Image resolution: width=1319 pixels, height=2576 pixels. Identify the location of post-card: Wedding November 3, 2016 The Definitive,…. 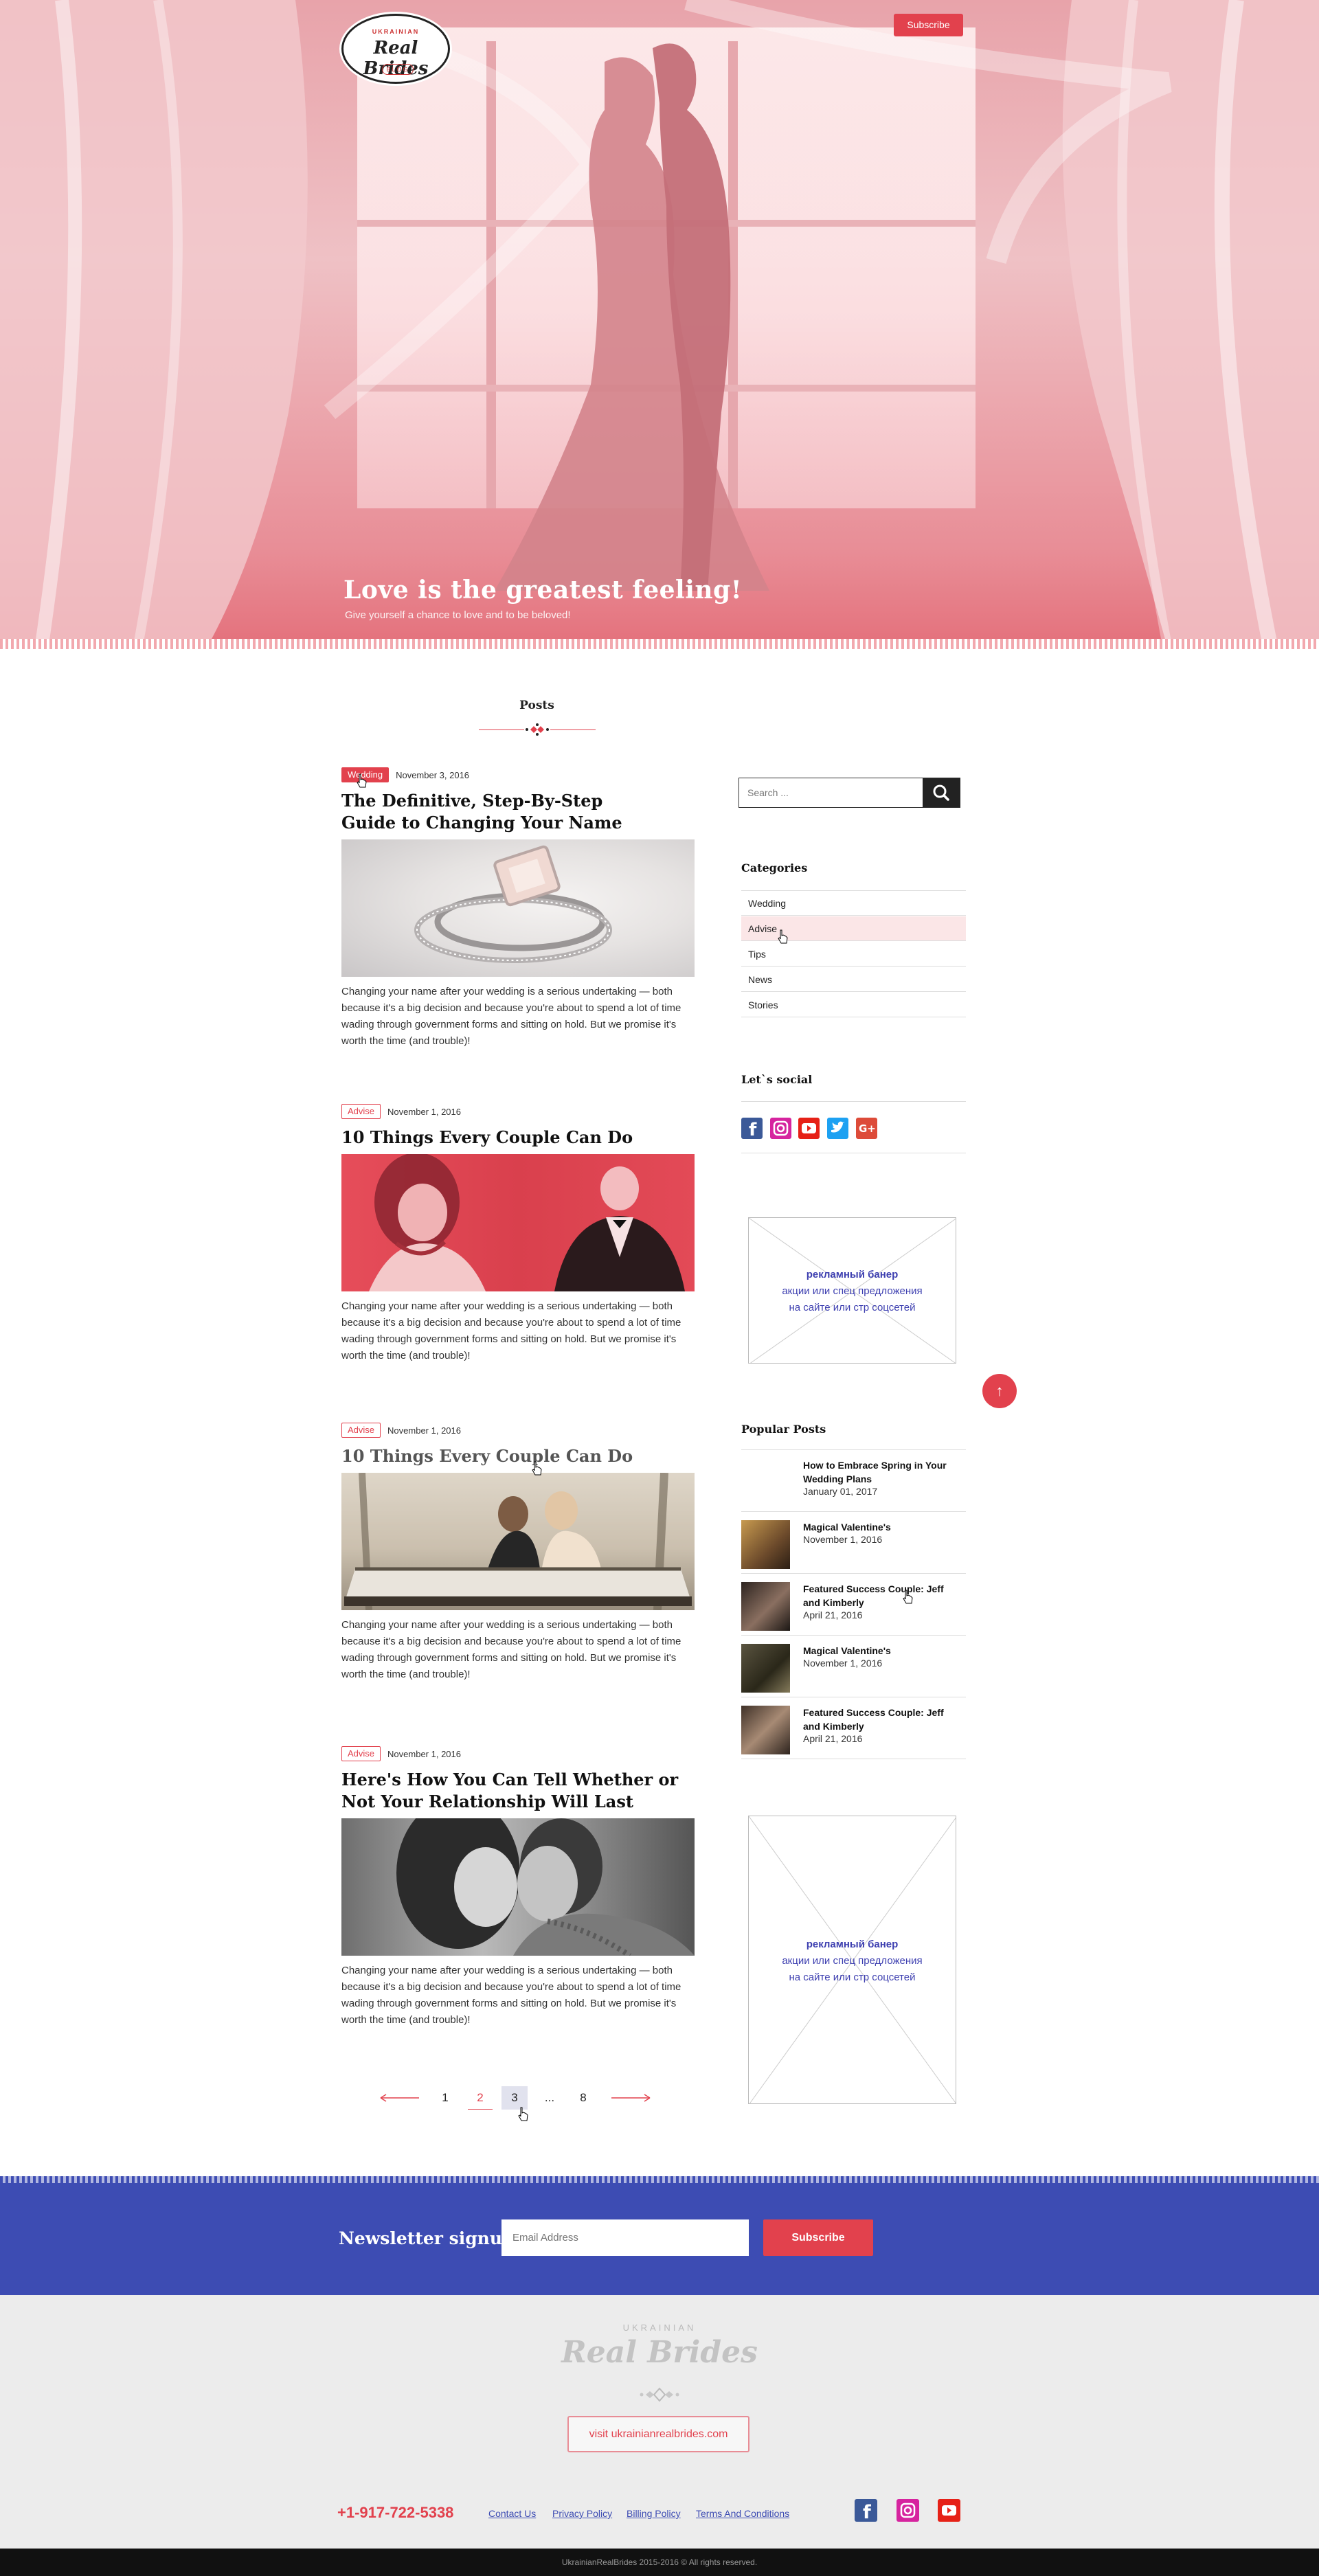
(518, 908).